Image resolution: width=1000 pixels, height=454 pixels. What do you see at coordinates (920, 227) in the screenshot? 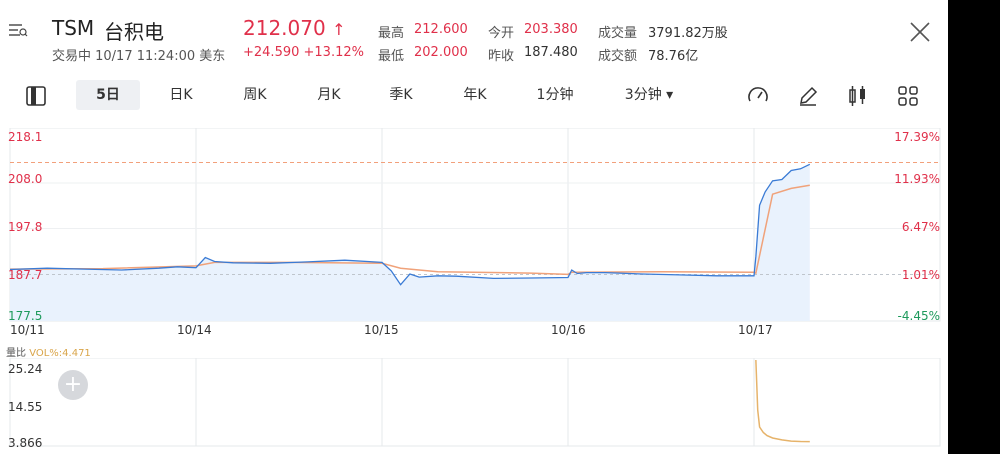
I see `y-label-right: 6.47%` at bounding box center [920, 227].